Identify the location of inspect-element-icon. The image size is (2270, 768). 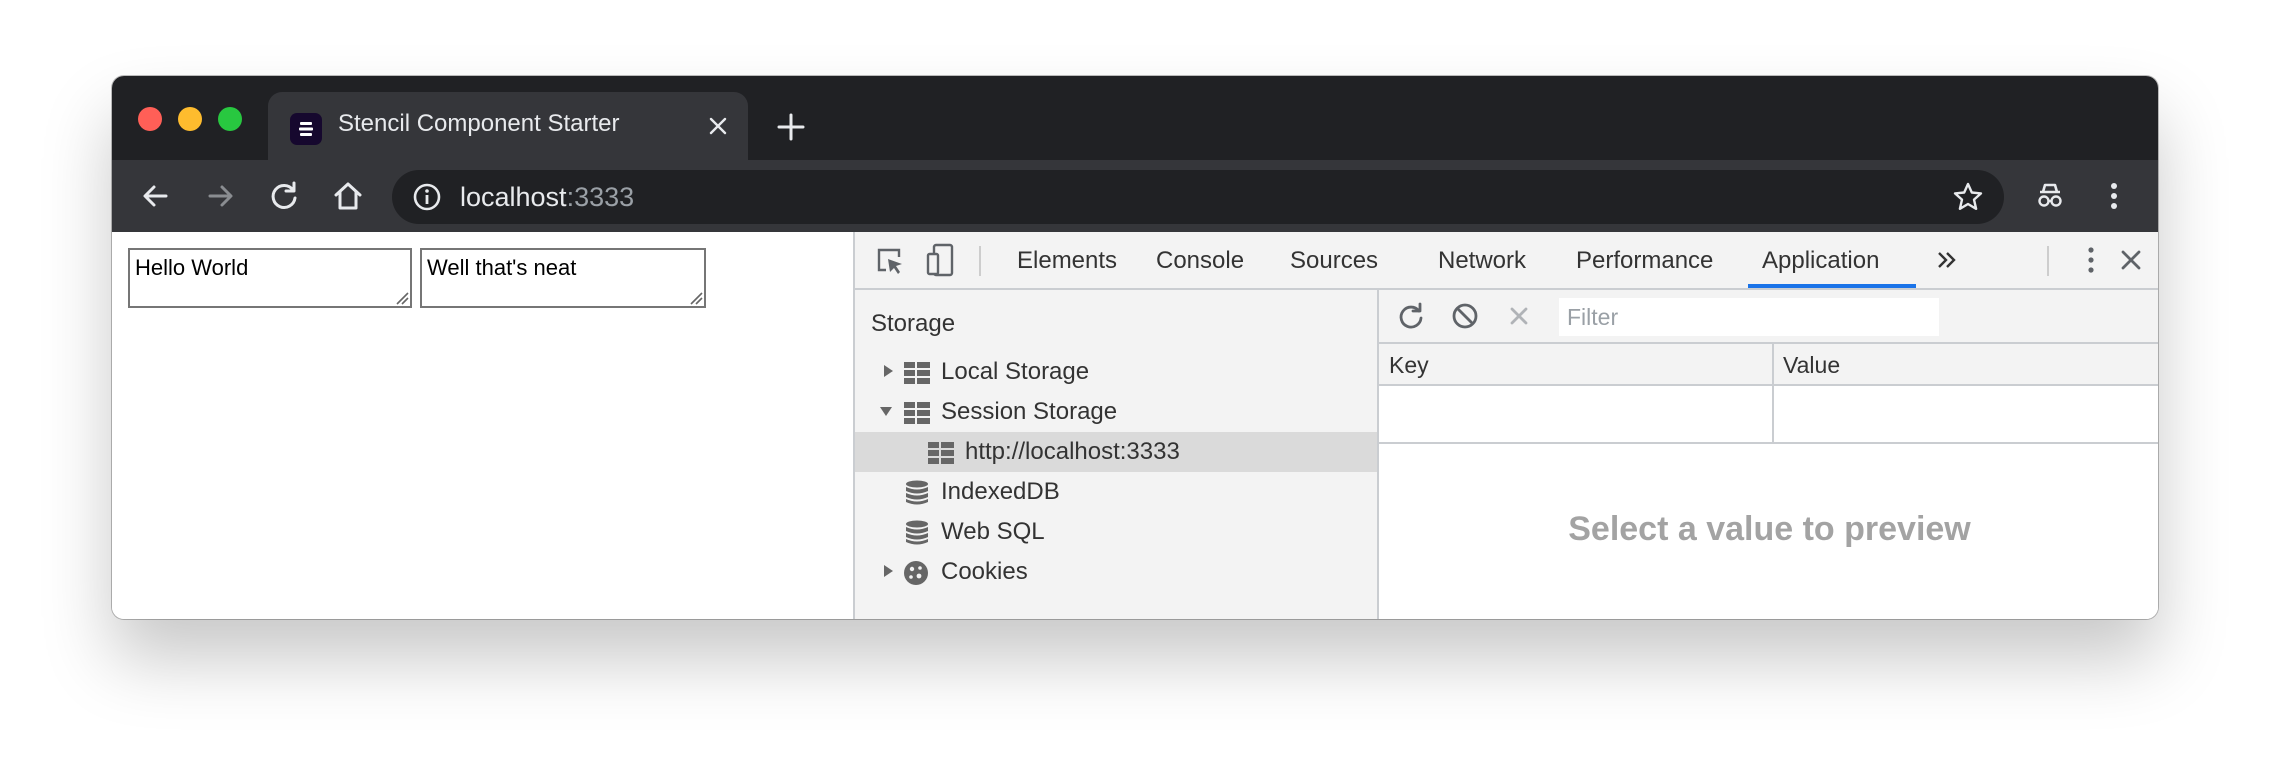
(889, 260).